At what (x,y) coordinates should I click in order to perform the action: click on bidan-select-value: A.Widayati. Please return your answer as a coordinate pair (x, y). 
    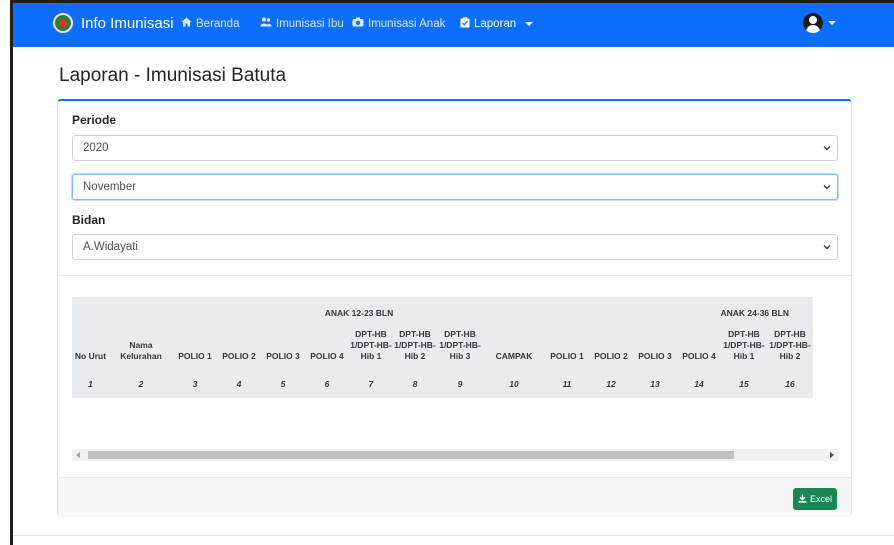
    Looking at the image, I should click on (110, 247).